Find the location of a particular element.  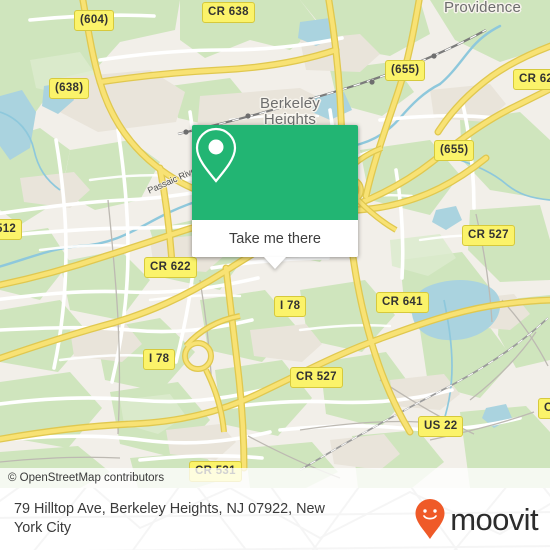

popup-action-label: Take me there is located at coordinates (275, 238).